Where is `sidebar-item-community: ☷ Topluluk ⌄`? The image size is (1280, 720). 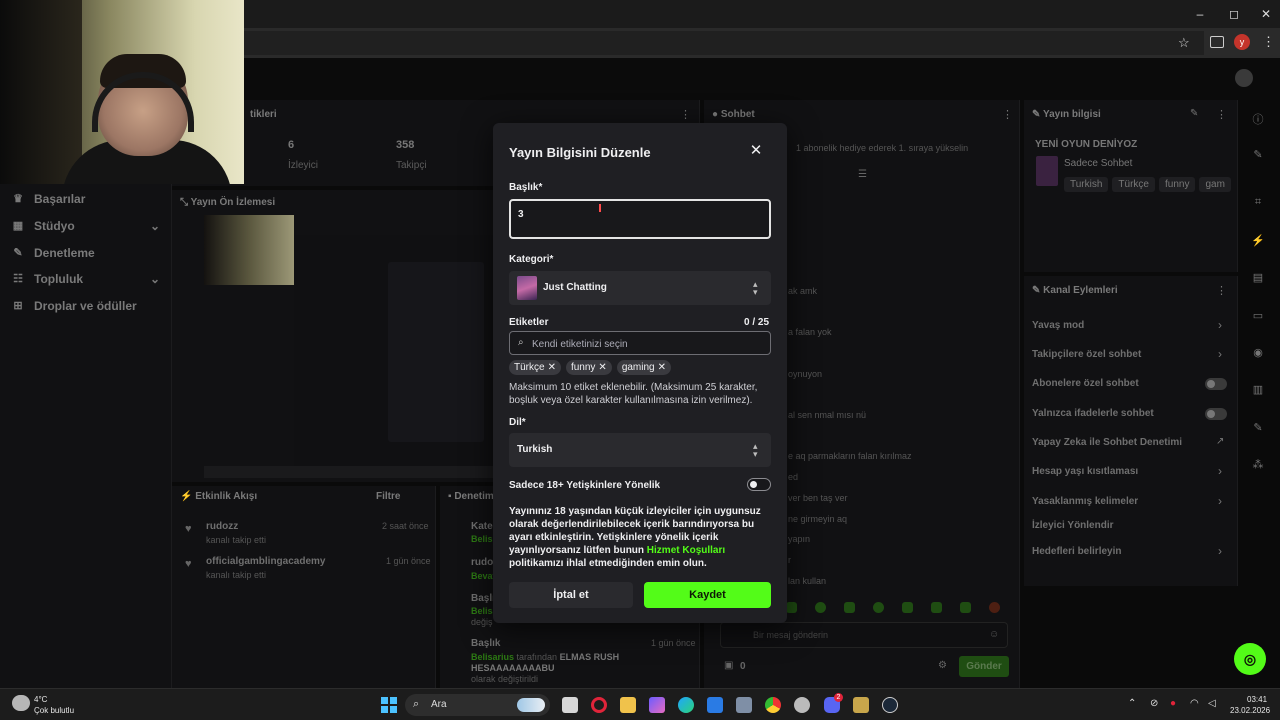 sidebar-item-community: ☷ Topluluk ⌄ is located at coordinates (86, 279).